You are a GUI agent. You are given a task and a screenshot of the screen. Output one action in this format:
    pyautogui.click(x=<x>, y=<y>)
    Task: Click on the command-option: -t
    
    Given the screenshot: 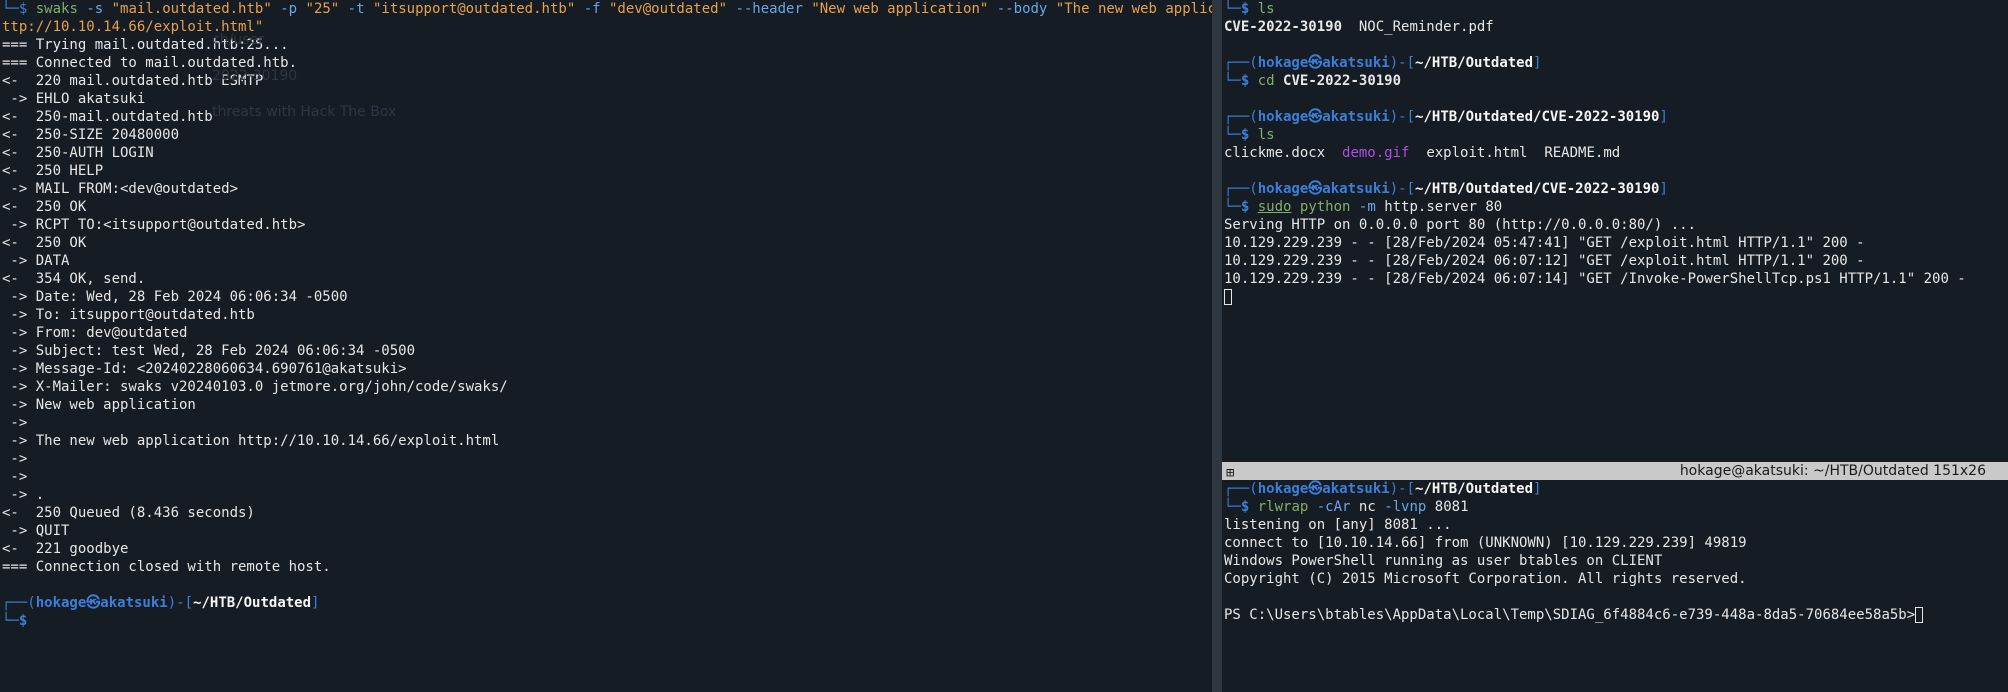 What is the action you would take?
    pyautogui.click(x=356, y=9)
    